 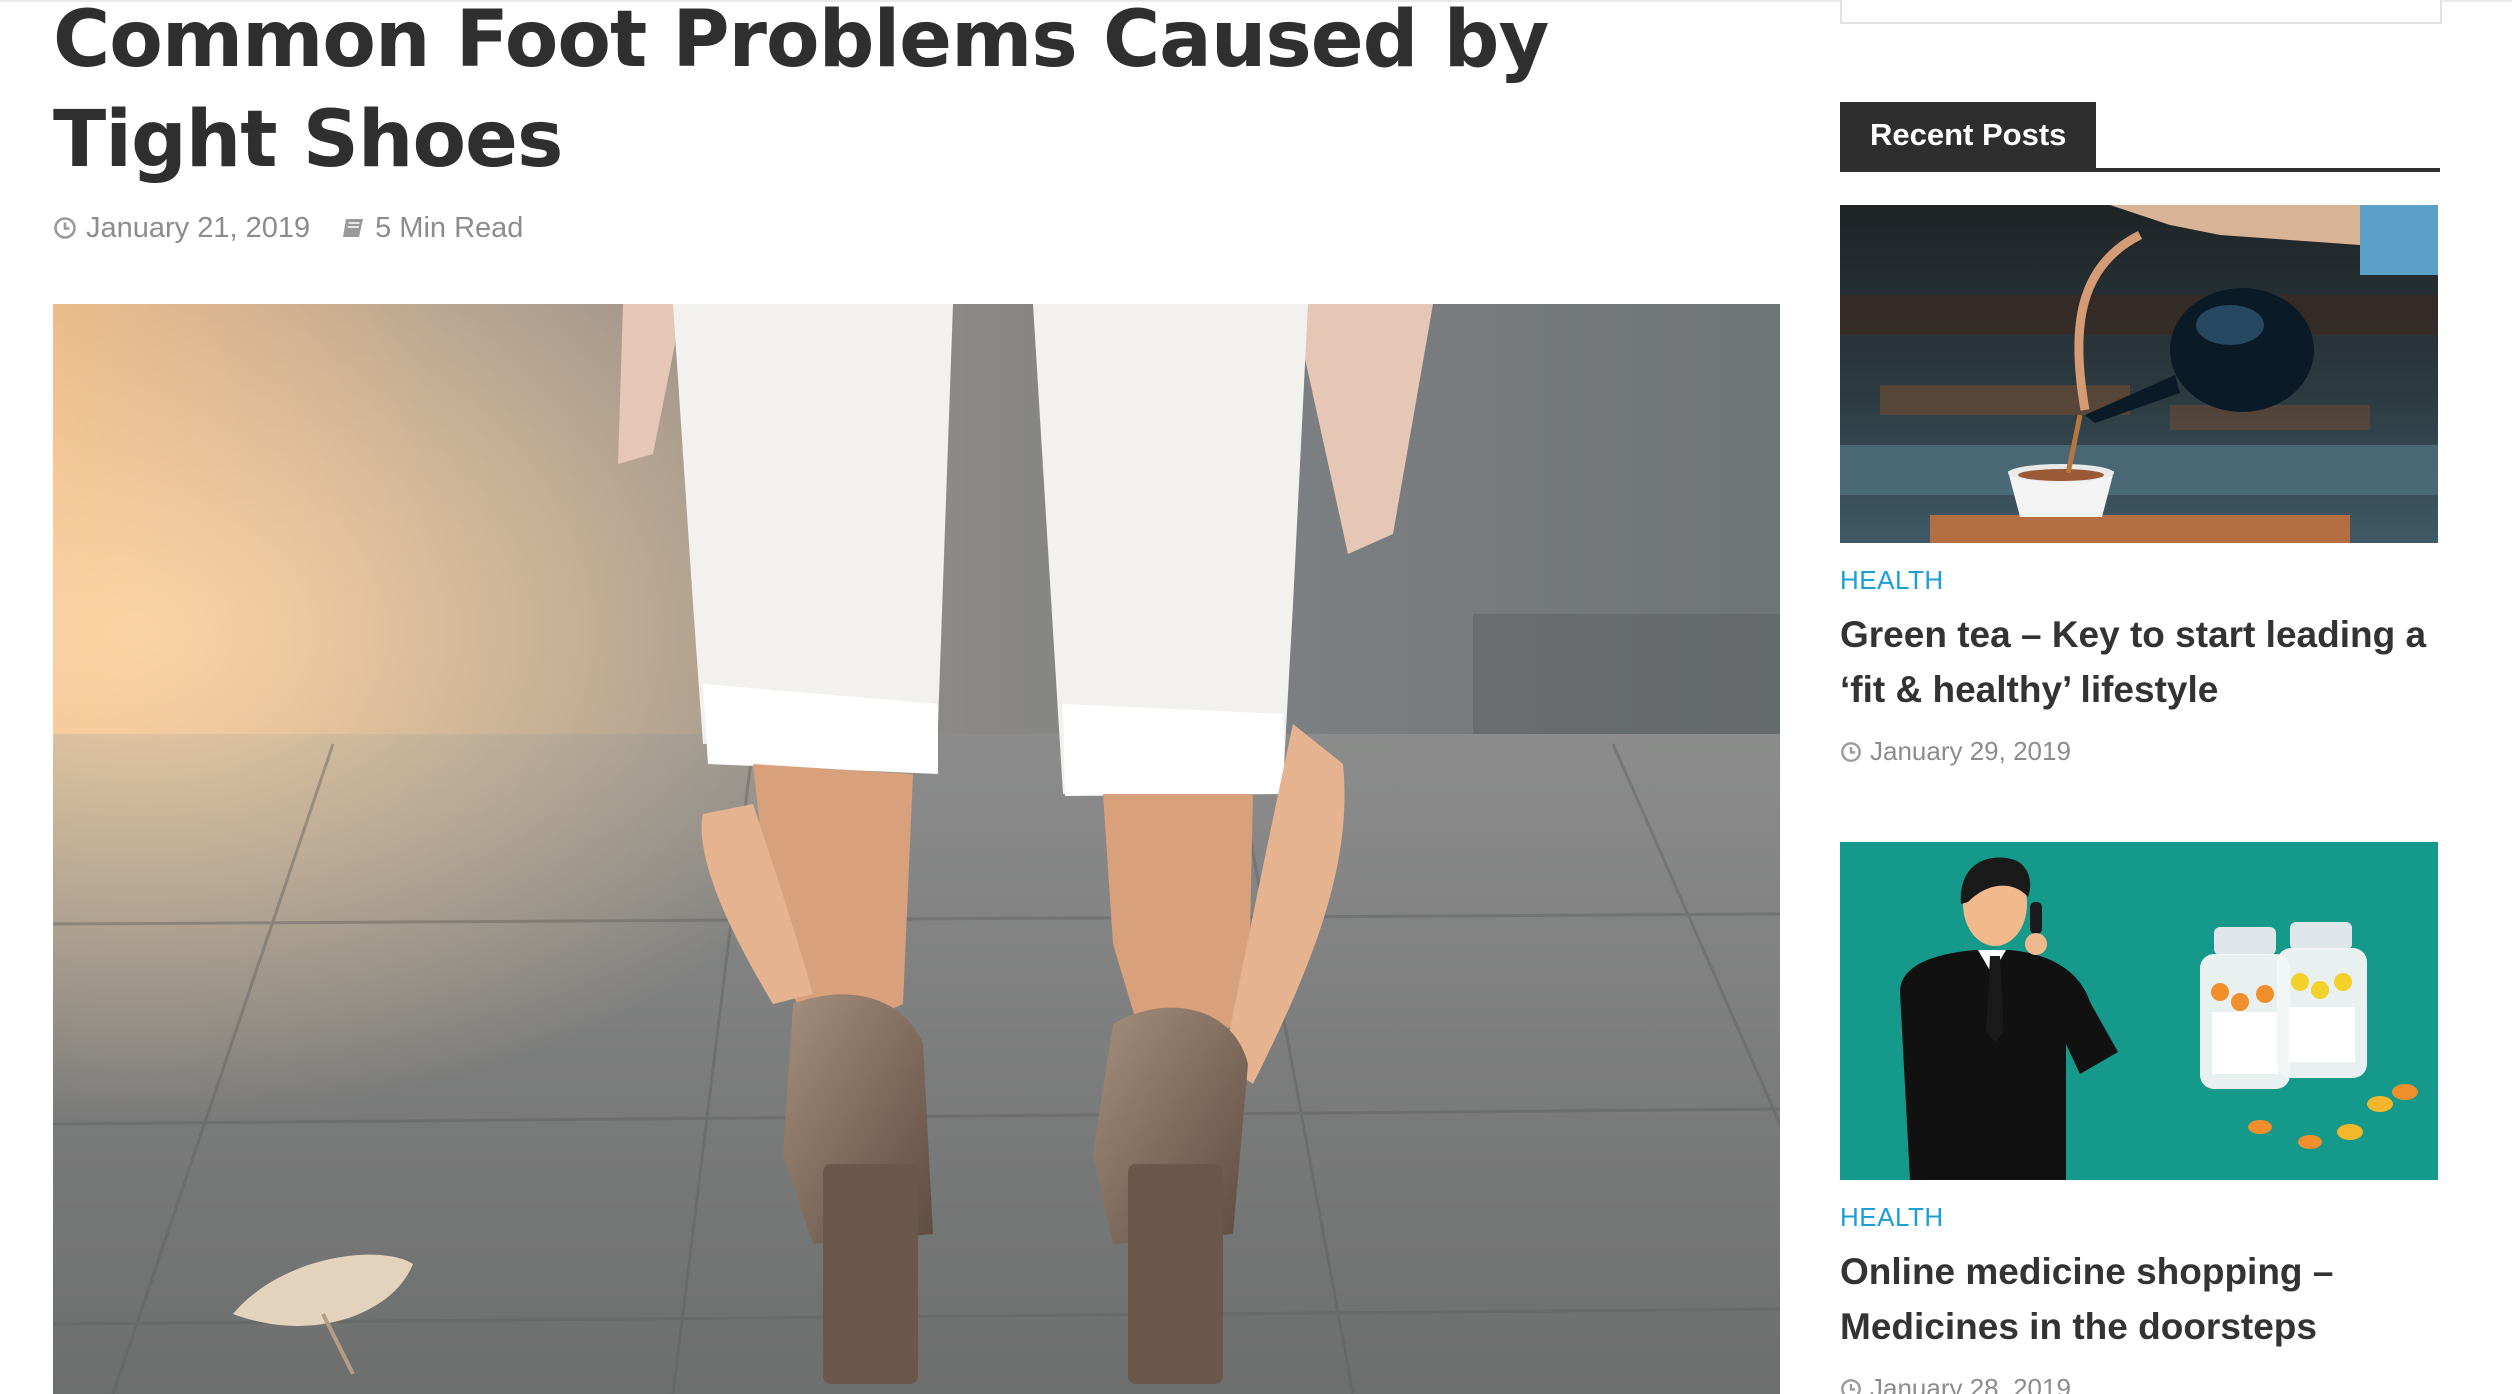 I want to click on post-thumbnail-online-medicine, so click(x=2139, y=1011).